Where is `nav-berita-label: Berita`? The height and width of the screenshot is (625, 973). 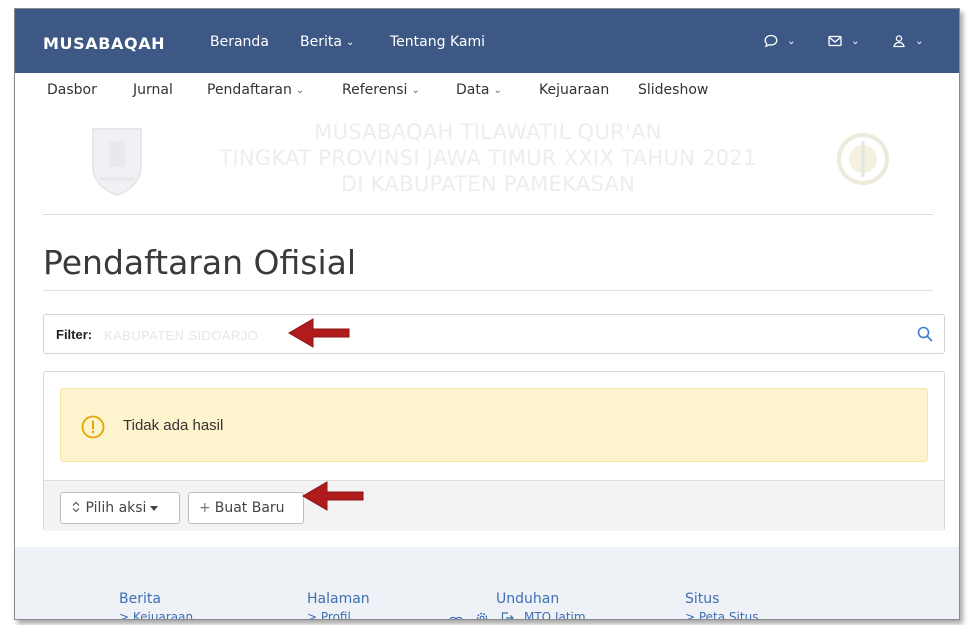
nav-berita-label: Berita is located at coordinates (321, 42).